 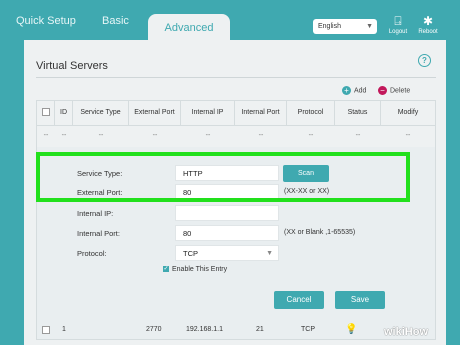 What do you see at coordinates (190, 253) in the screenshot?
I see `protocol-selected: TCP` at bounding box center [190, 253].